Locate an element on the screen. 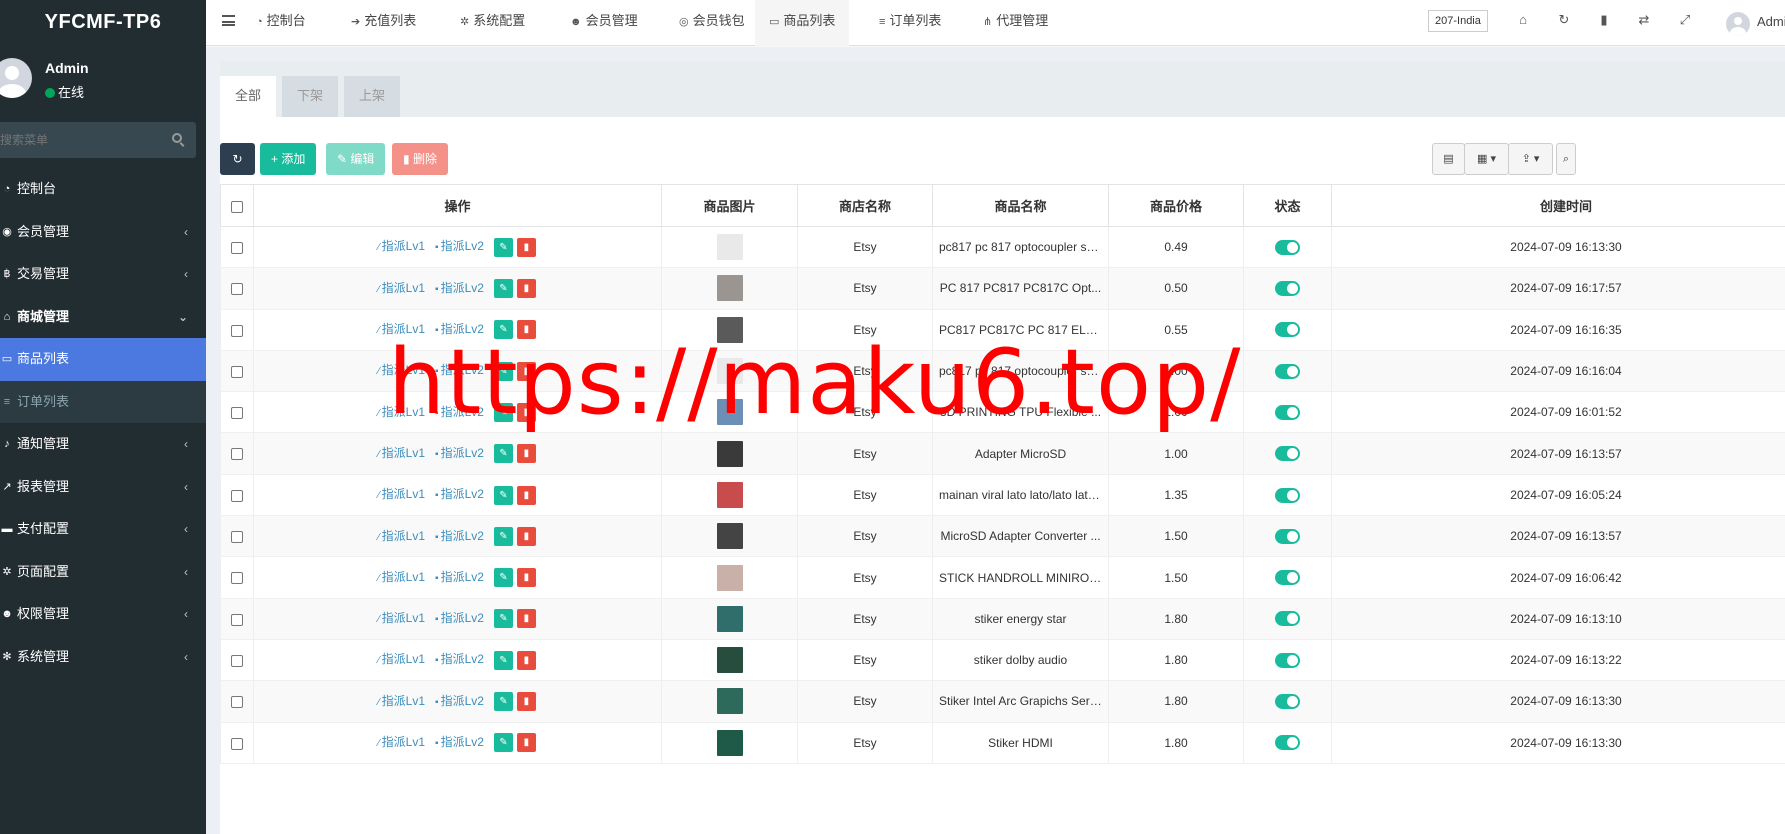 The width and height of the screenshot is (1785, 834). avatar is located at coordinates (1738, 24).